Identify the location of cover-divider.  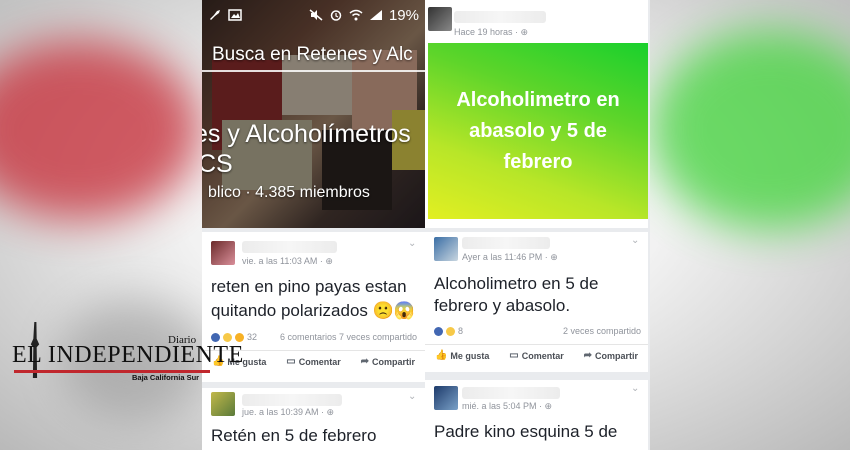
(313, 71).